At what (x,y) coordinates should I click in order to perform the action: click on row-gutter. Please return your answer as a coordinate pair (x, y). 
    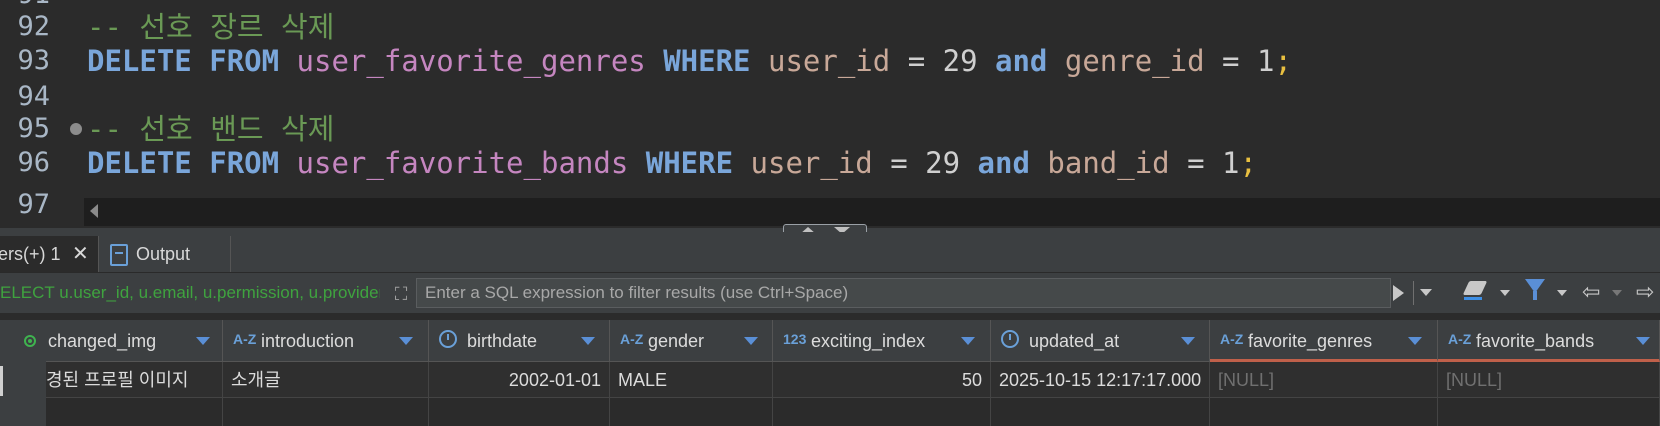
    Looking at the image, I should click on (23, 373).